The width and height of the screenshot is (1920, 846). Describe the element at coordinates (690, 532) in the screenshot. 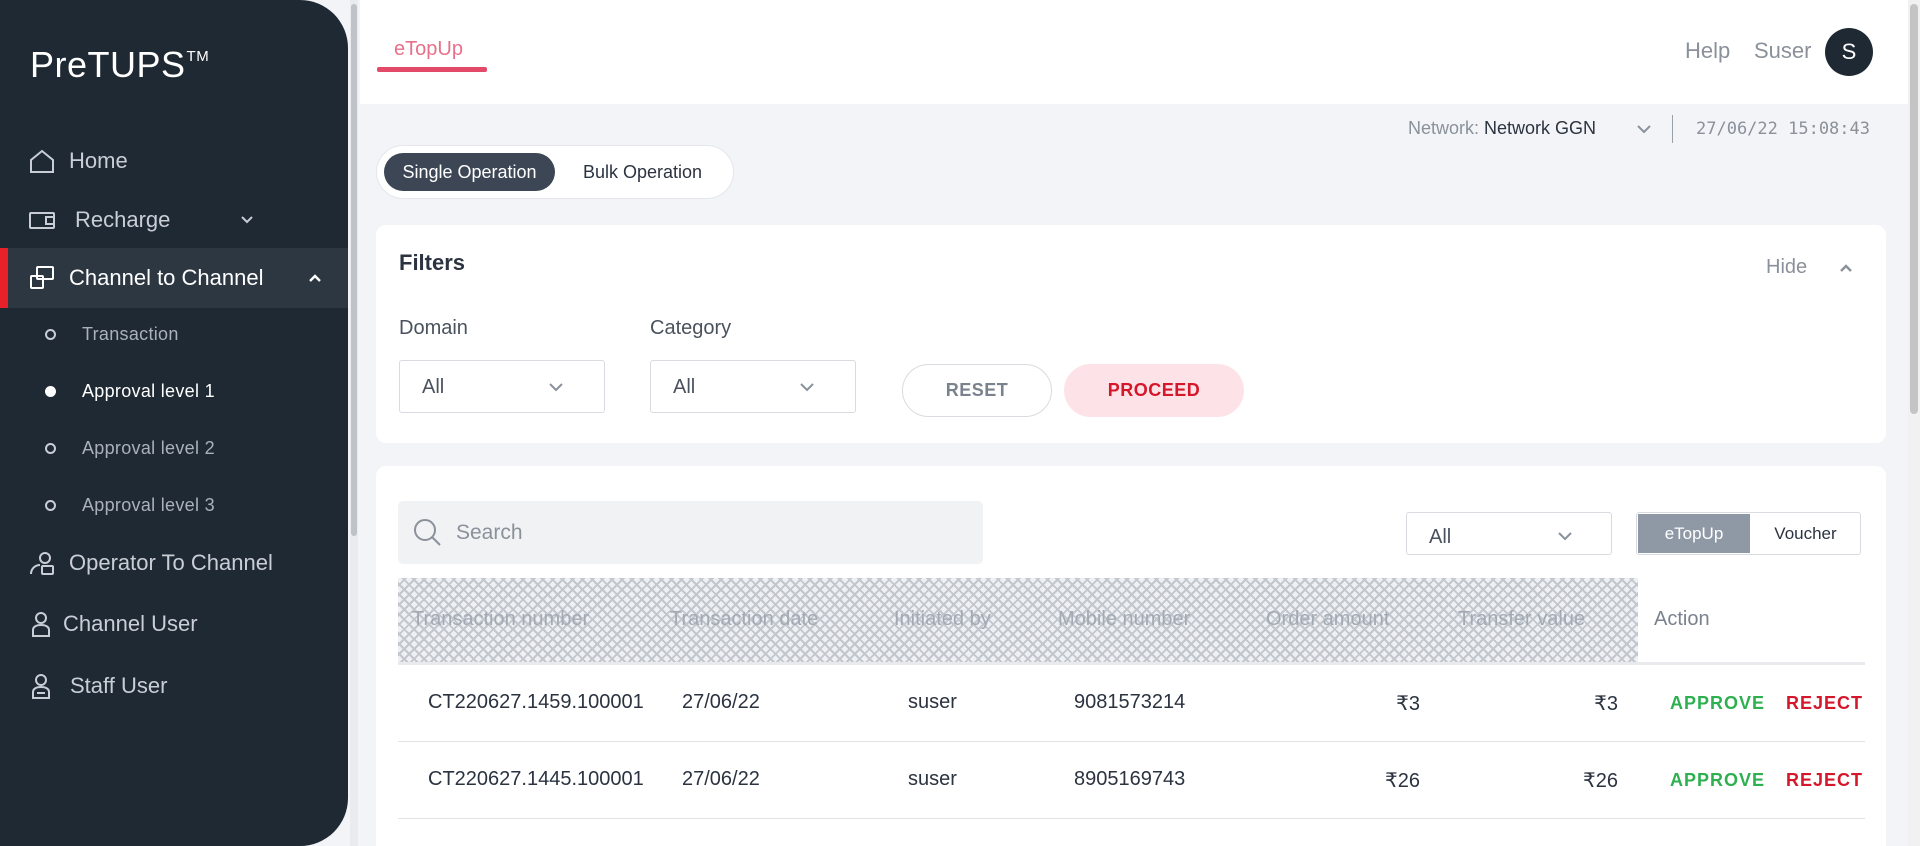

I see `search-input: Search` at that location.